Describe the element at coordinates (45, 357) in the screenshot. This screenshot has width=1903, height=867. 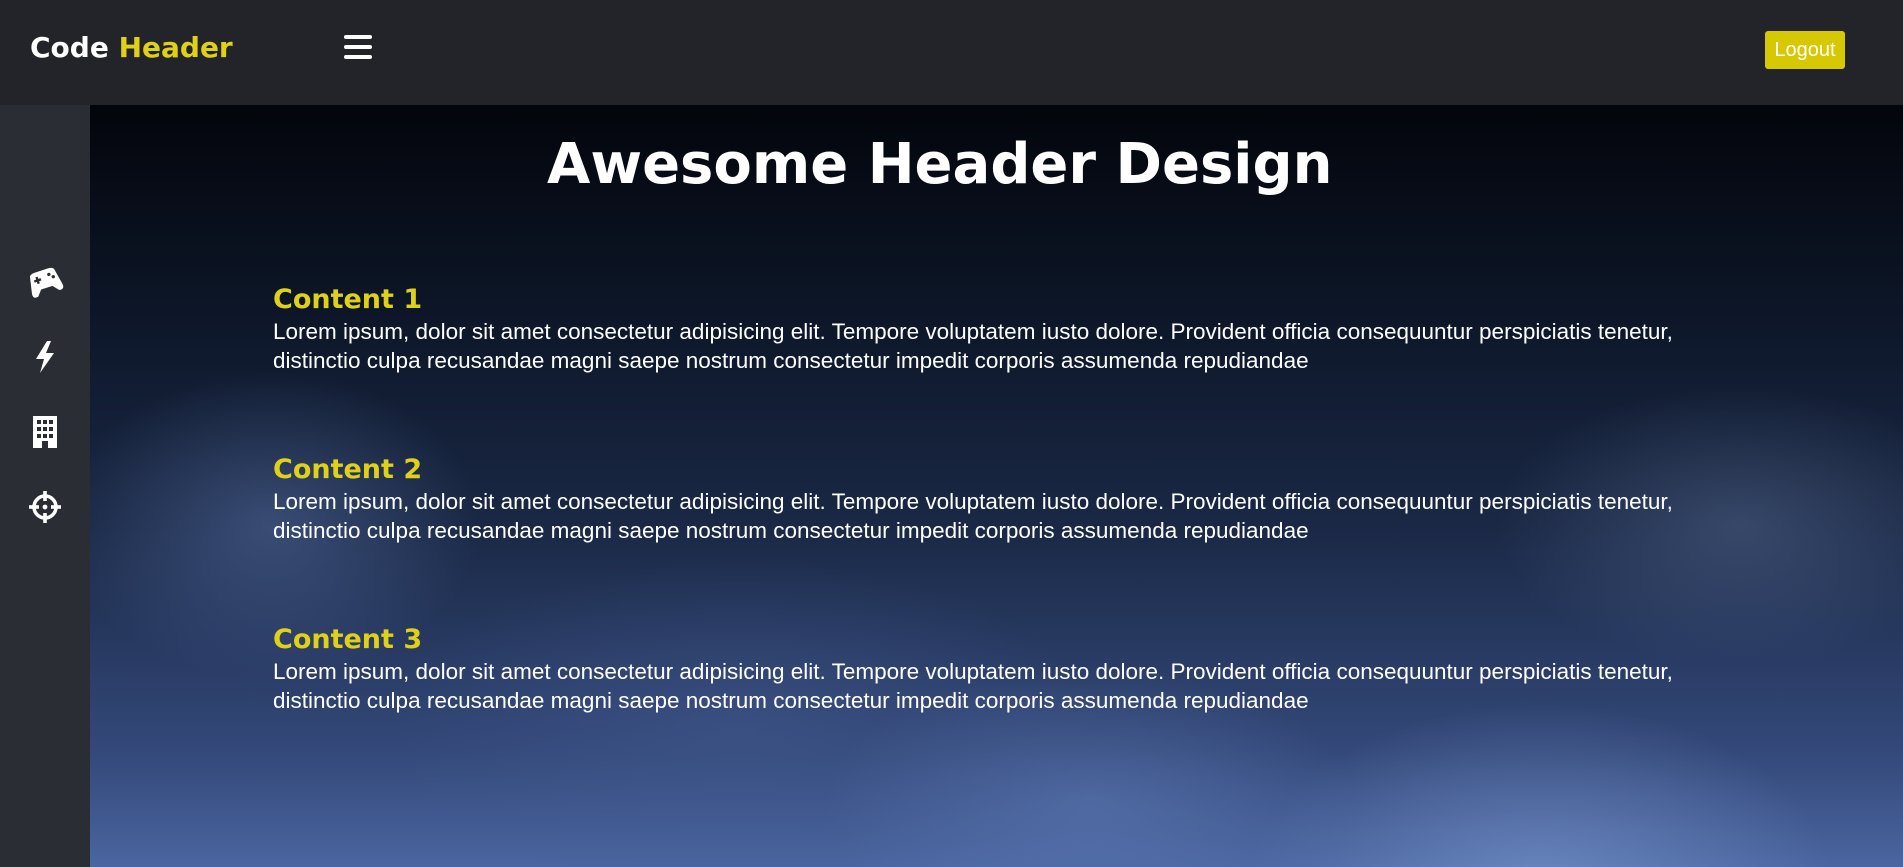
I see `bolt-icon` at that location.